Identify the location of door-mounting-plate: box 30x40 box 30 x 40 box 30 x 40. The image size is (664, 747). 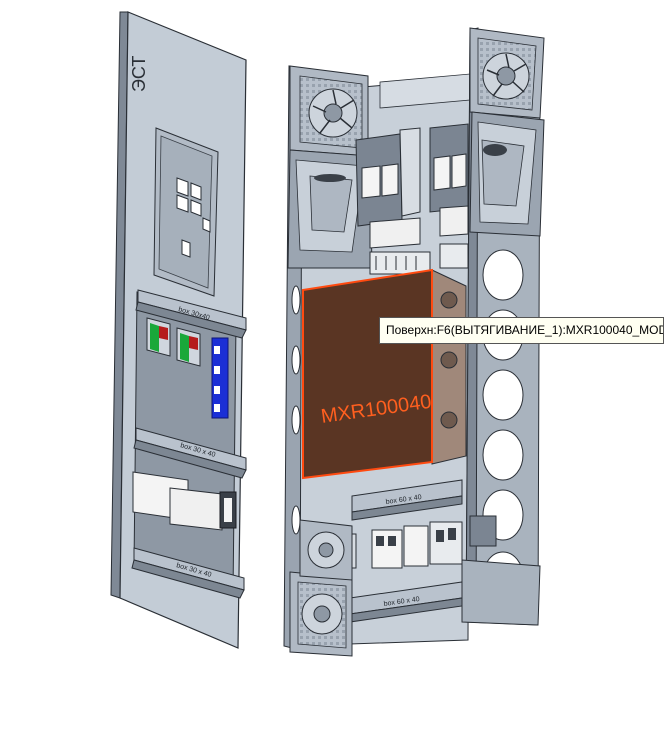
(189, 444).